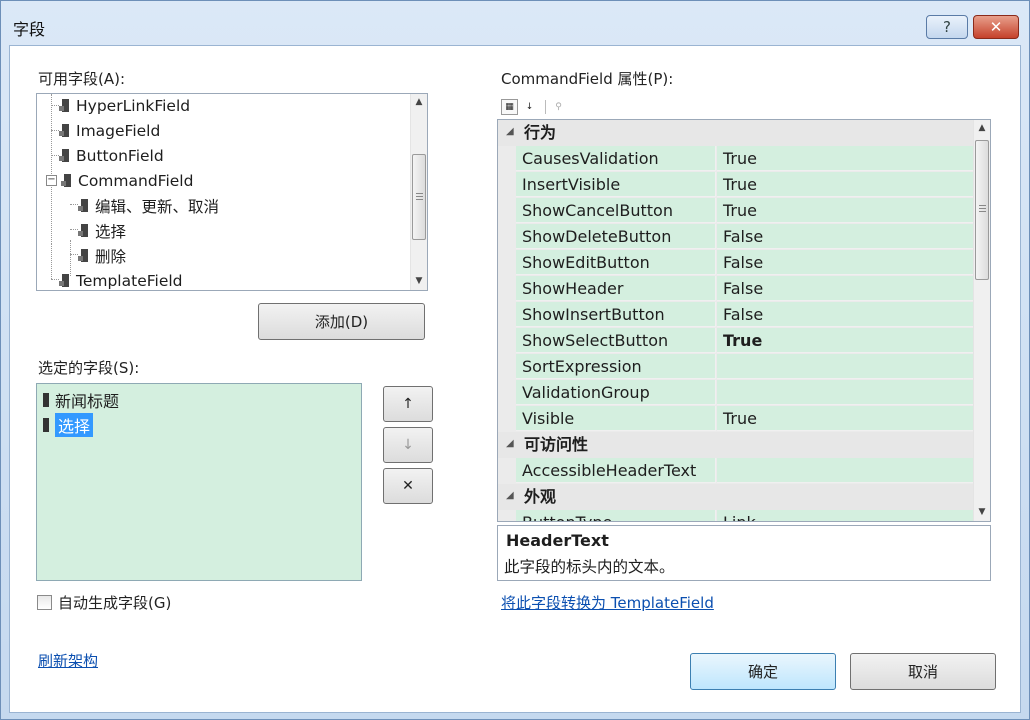 This screenshot has width=1030, height=720. I want to click on property-row: ShowCancelButton True, so click(736, 211).